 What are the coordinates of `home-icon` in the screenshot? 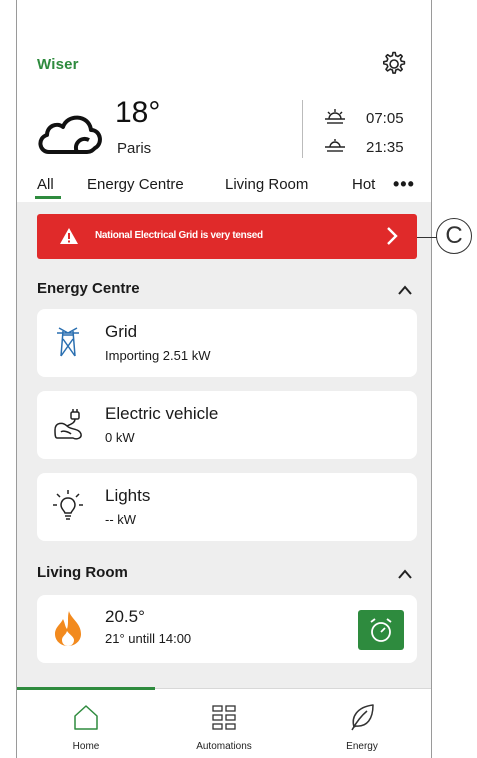 It's located at (86, 717).